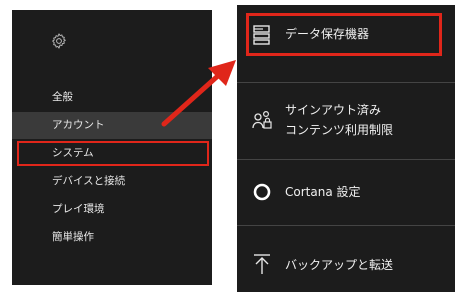 The width and height of the screenshot is (468, 300). What do you see at coordinates (262, 192) in the screenshot?
I see `cortana-circle-icon` at bounding box center [262, 192].